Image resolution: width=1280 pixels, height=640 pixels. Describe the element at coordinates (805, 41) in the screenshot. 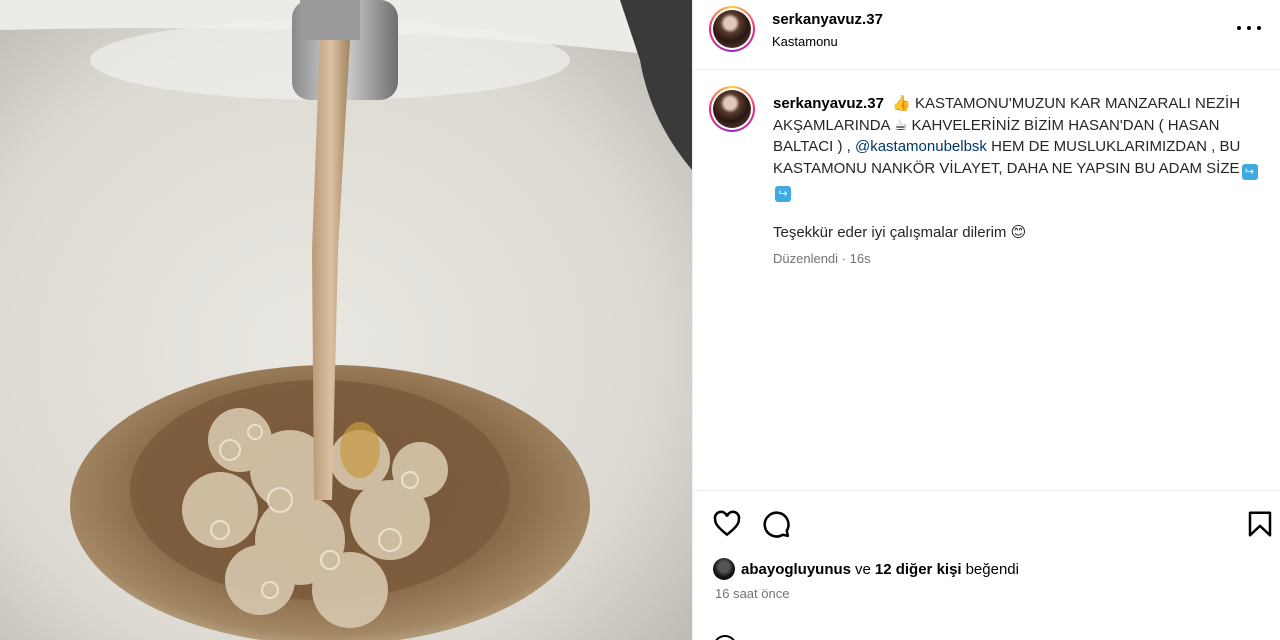

I see `post-location: Kastamonu` at that location.